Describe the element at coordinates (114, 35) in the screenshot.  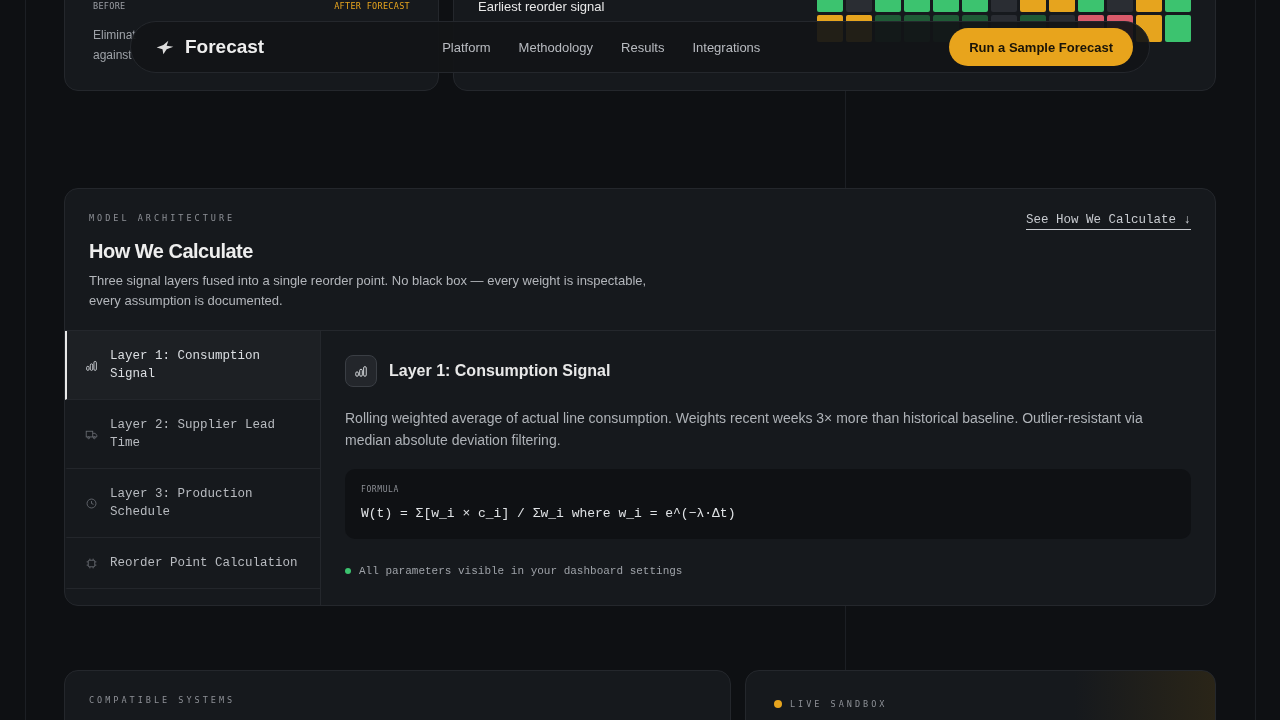
I see `paragraph-fragment: Eliminat` at that location.